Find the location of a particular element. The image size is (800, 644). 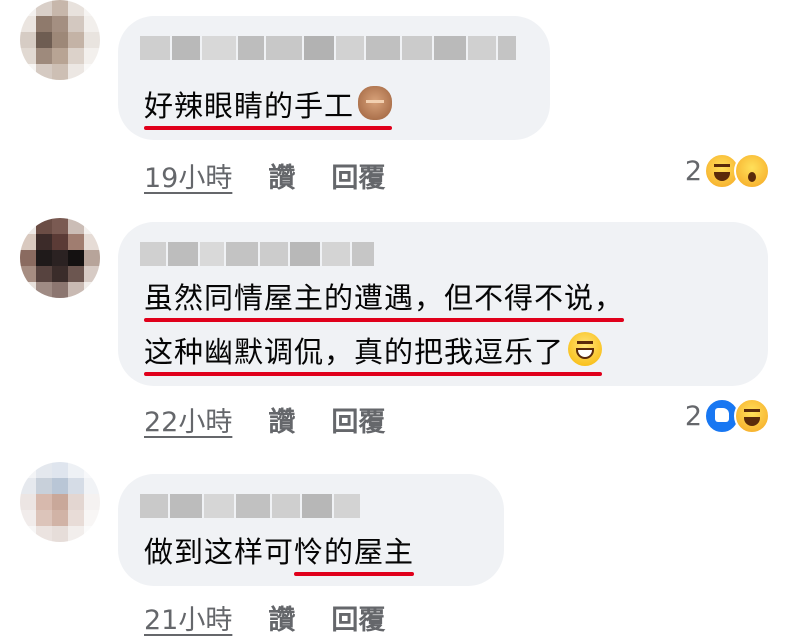

comment-actions: 22小時 讚 回覆 is located at coordinates (282, 419).